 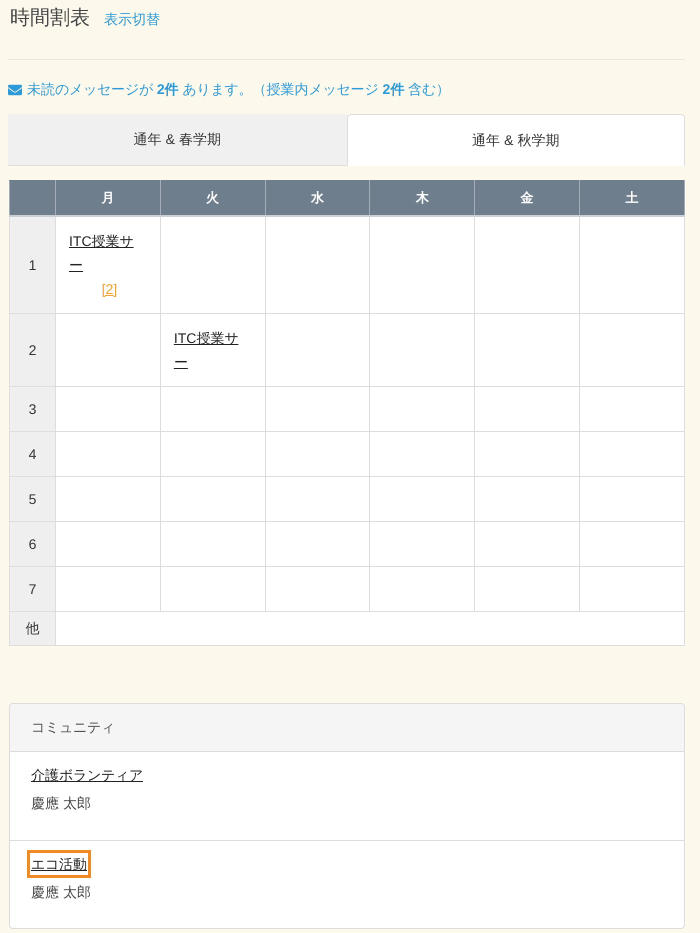 I want to click on community-link: エコ活動, so click(x=59, y=864).